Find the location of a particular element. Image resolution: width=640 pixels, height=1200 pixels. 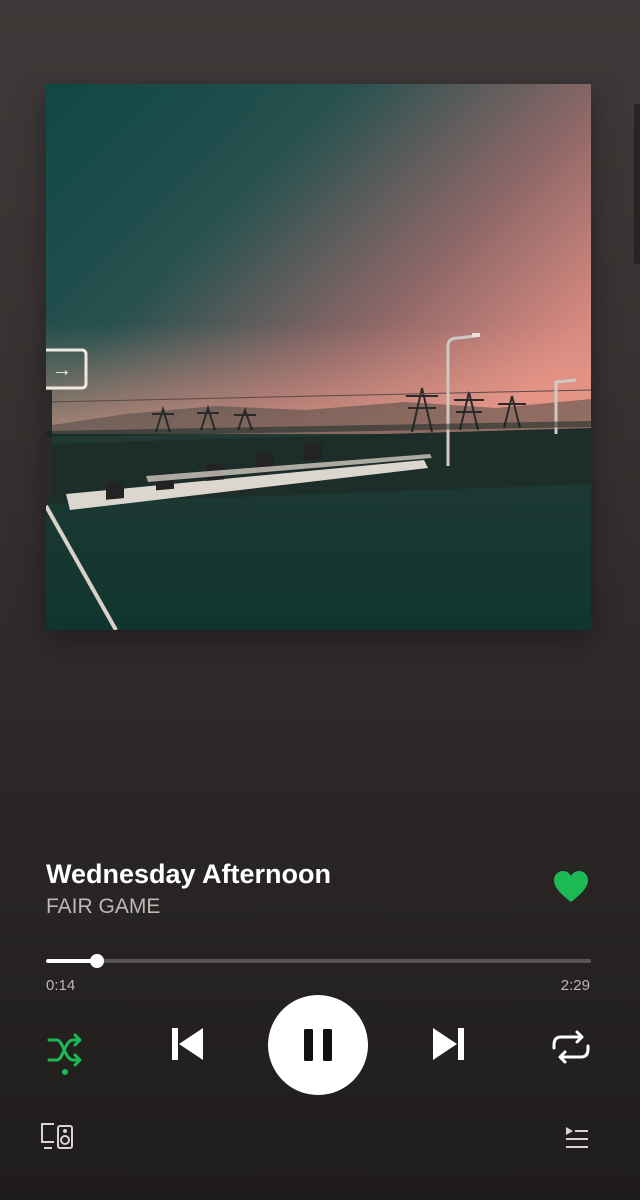

progress-bar is located at coordinates (318, 961).